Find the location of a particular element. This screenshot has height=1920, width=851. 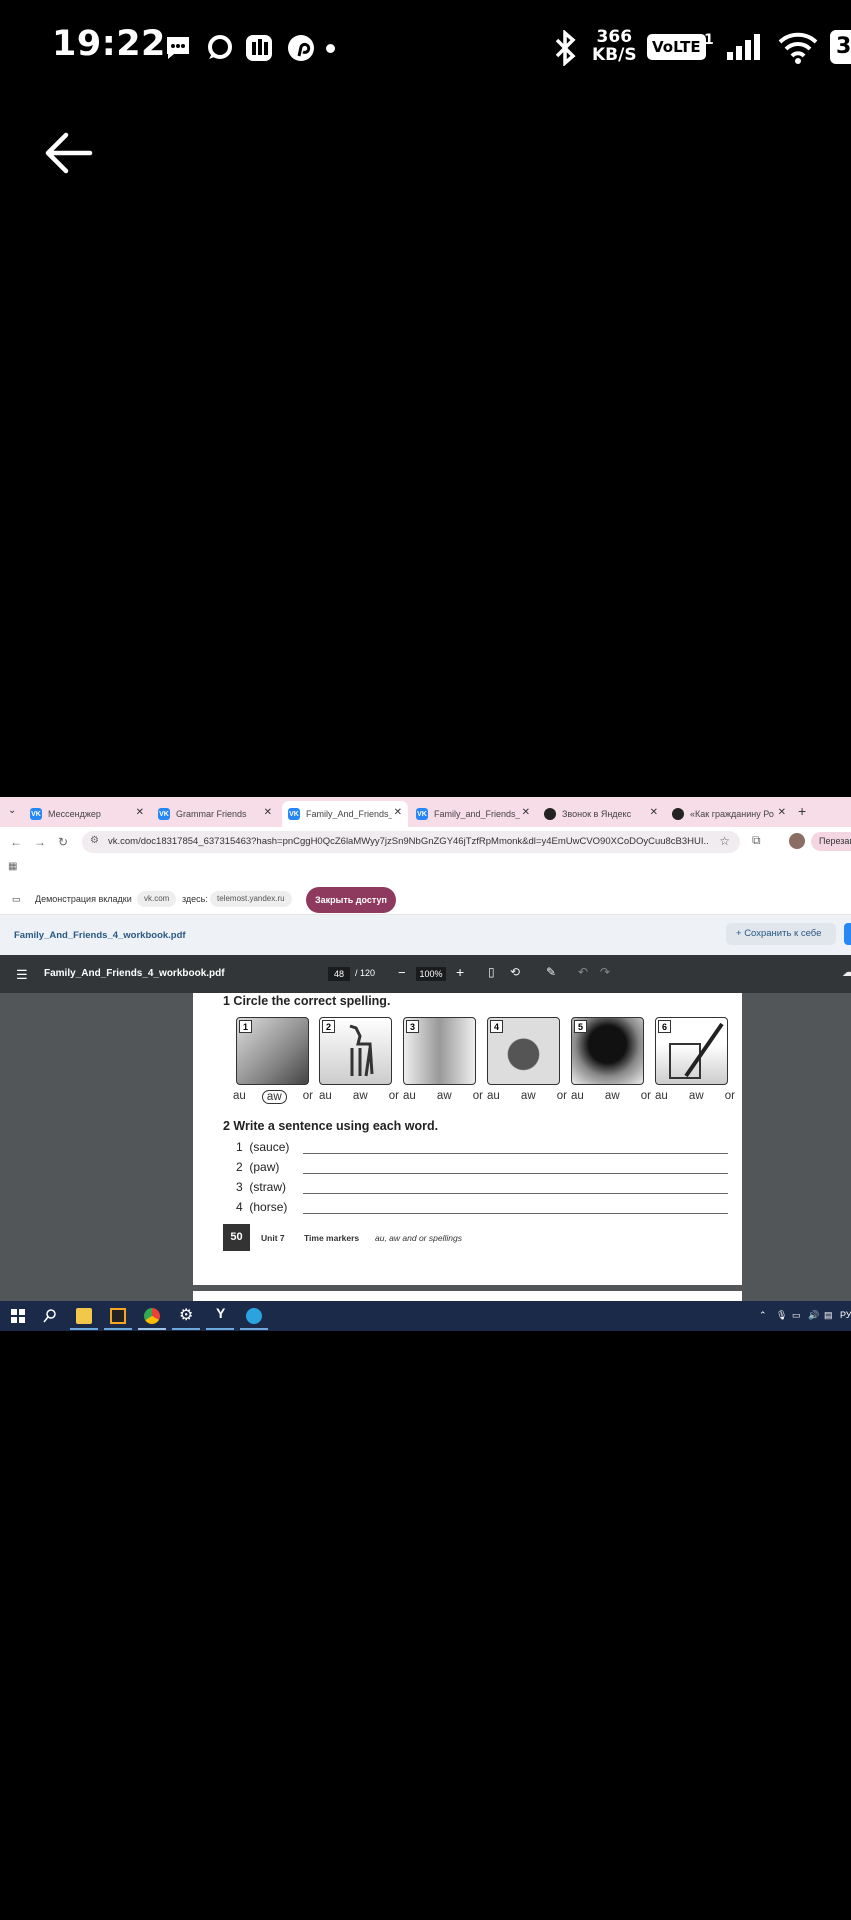

battery-icon: 3 is located at coordinates (840, 47).